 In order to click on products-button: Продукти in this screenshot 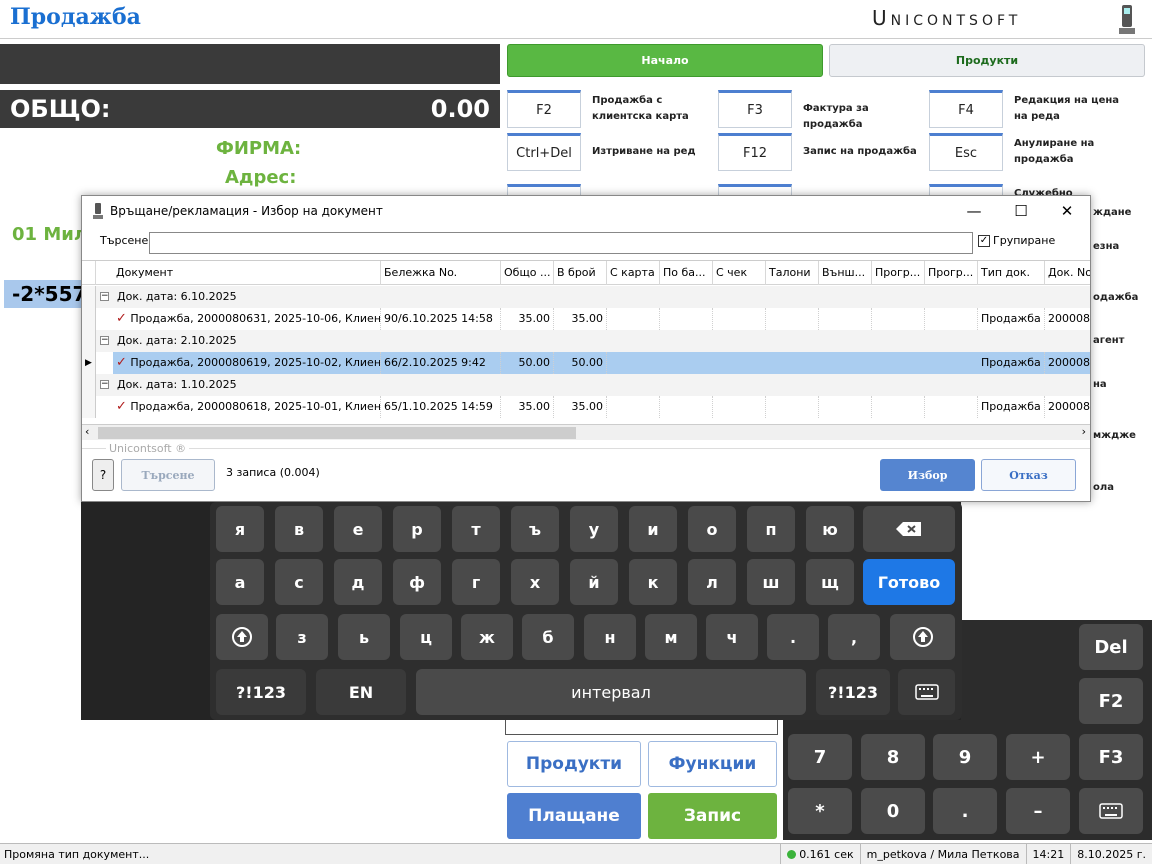, I will do `click(574, 764)`.